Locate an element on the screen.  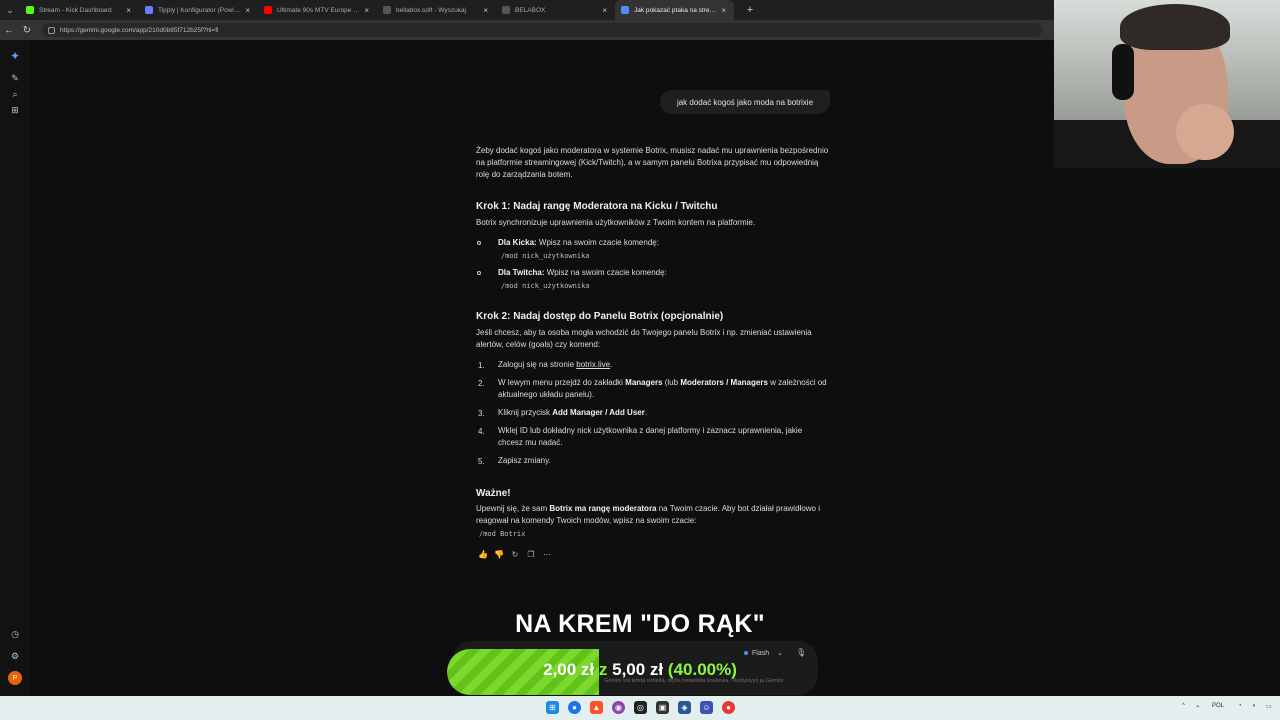
goal-percent: (40.00%) is located at coordinates (702, 669).